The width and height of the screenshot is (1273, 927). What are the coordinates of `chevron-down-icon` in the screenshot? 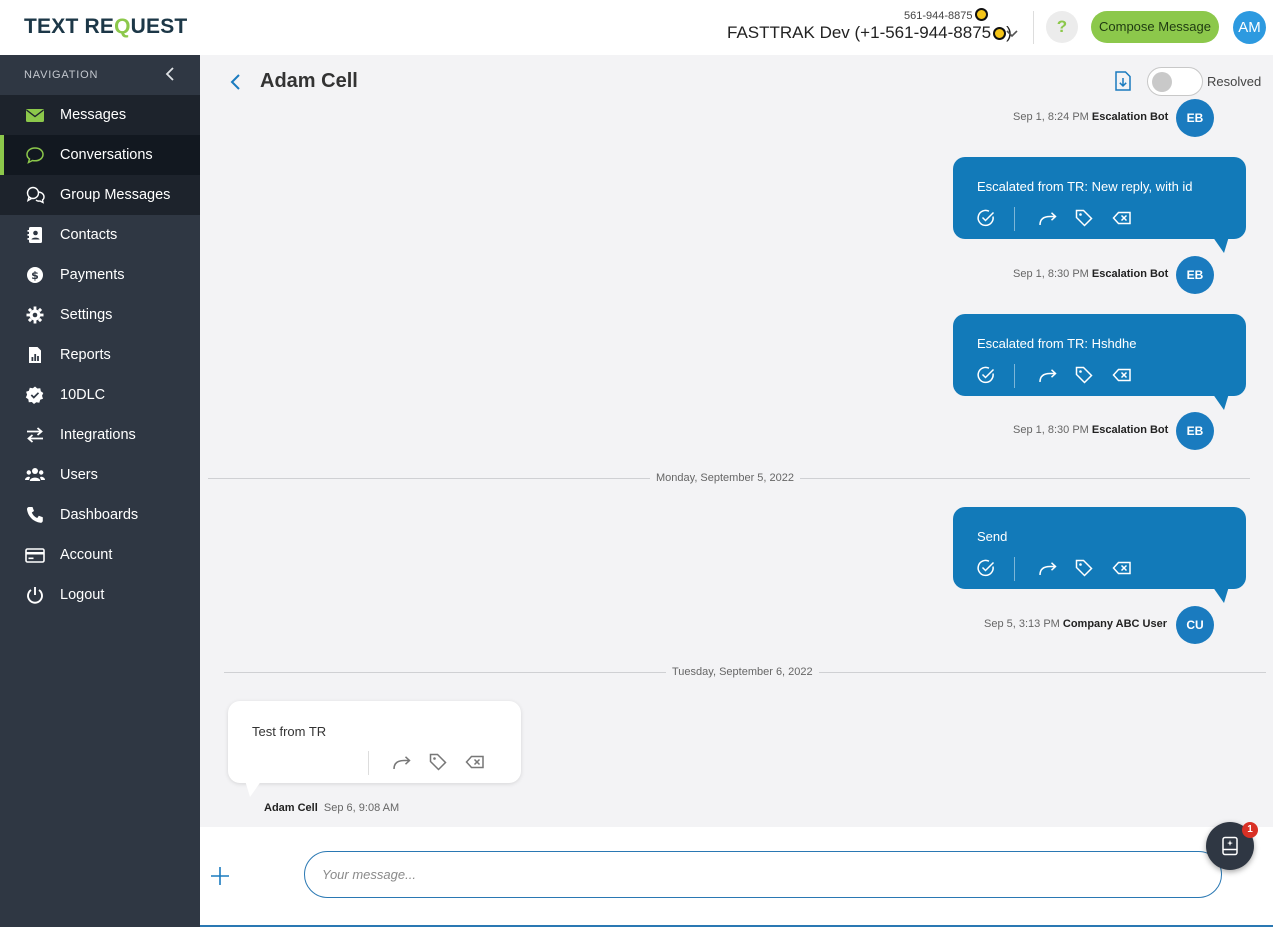 It's located at (1012, 33).